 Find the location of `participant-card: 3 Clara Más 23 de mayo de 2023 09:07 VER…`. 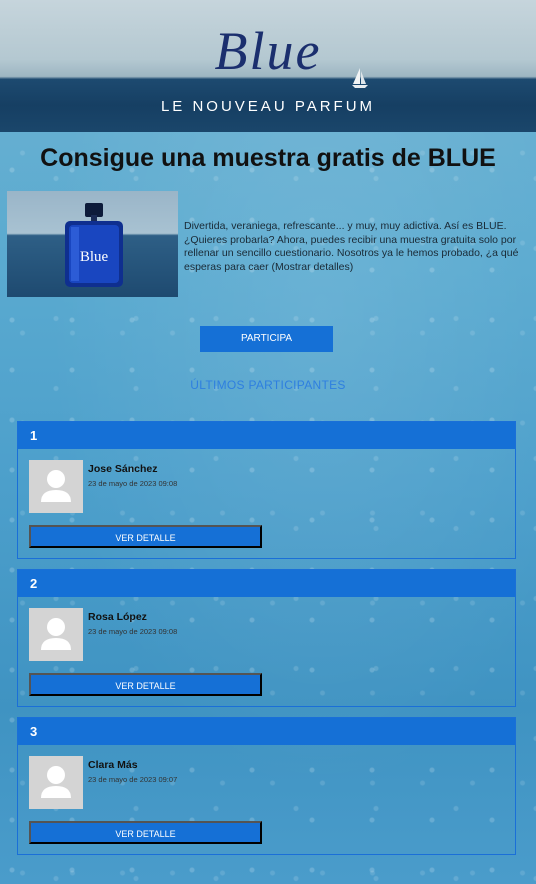

participant-card: 3 Clara Más 23 de mayo de 2023 09:07 VER… is located at coordinates (266, 786).